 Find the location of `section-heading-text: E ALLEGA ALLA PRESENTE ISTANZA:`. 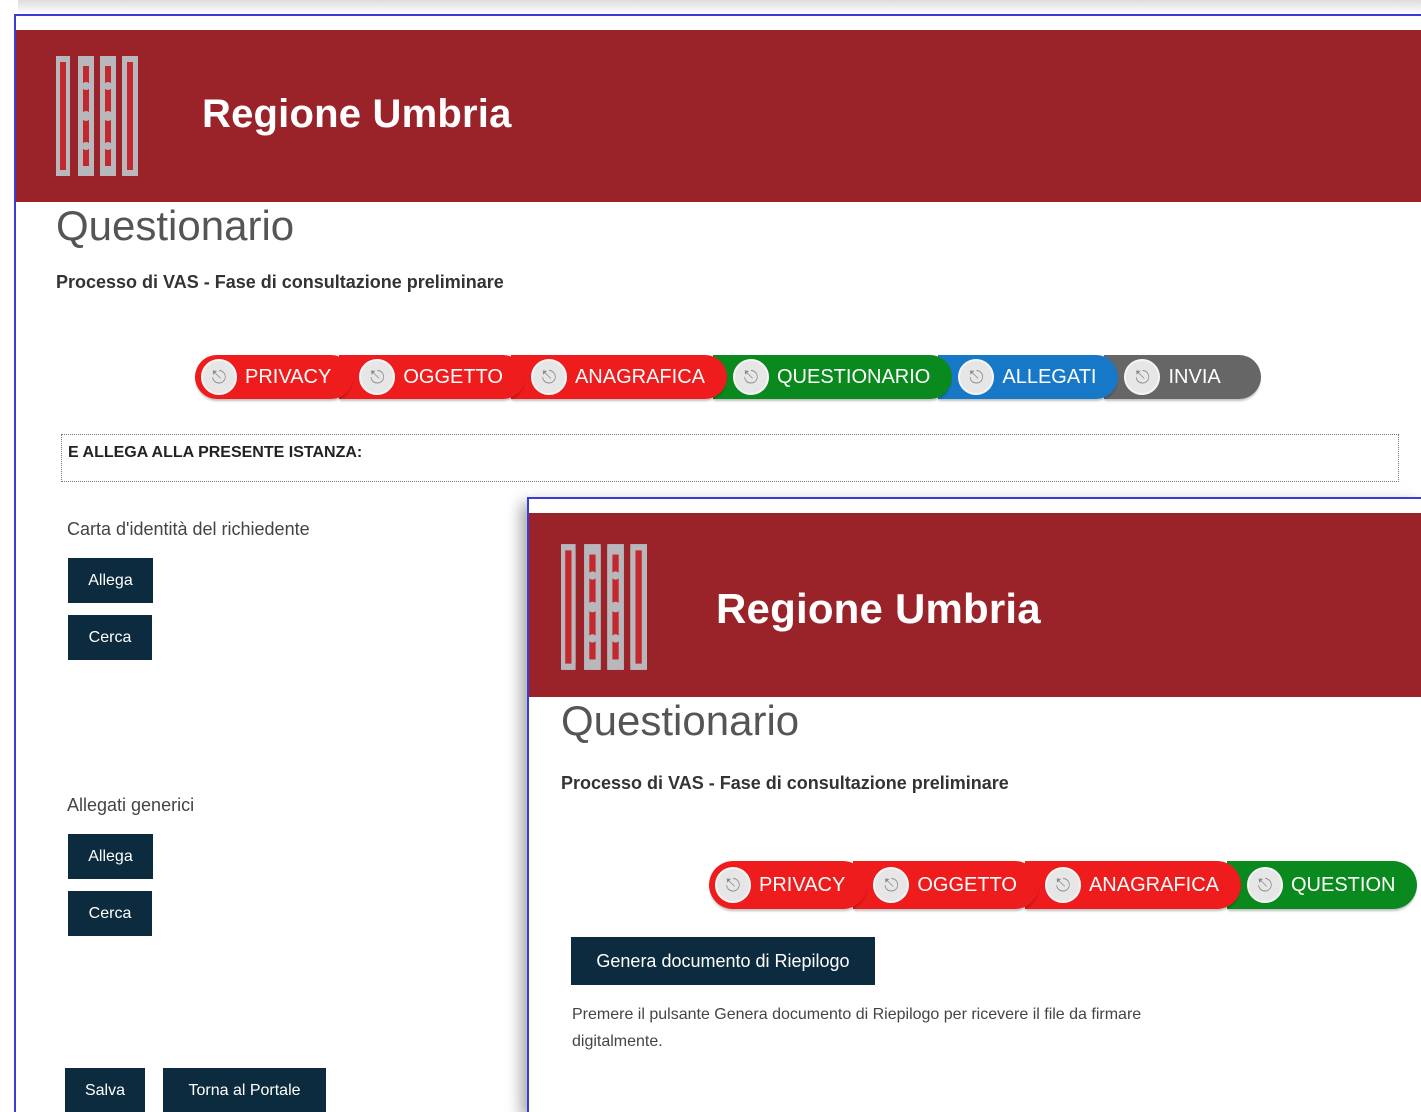

section-heading-text: E ALLEGA ALLA PRESENTE ISTANZA: is located at coordinates (215, 452).